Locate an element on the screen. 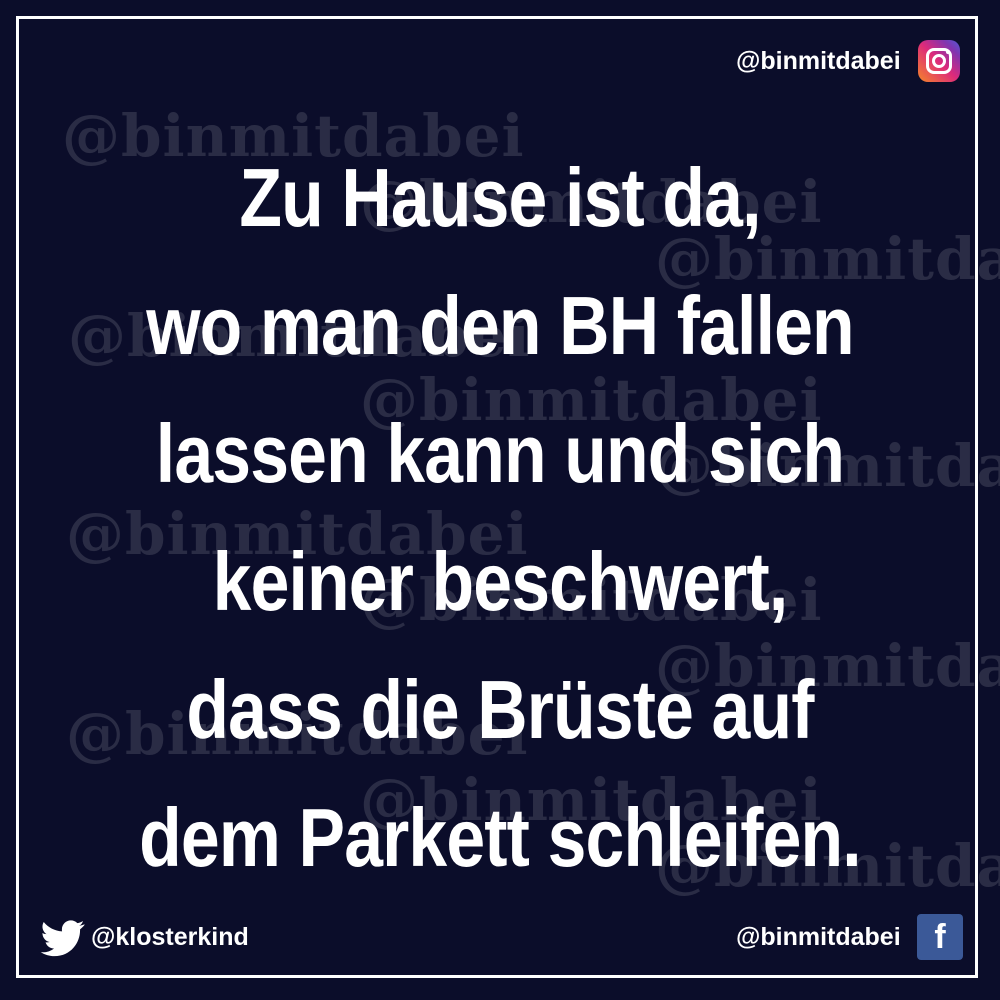  quote-line: wo man den BH fallen is located at coordinates (500, 325).